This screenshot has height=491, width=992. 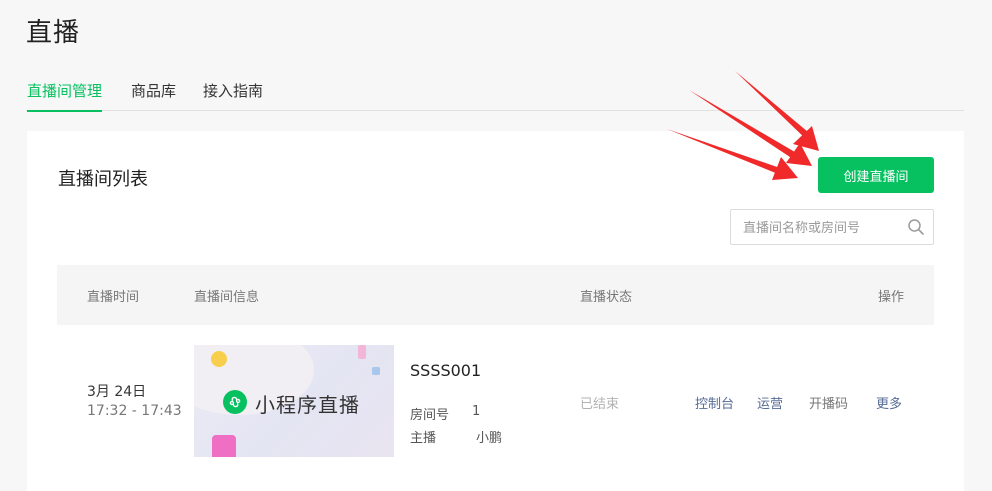 I want to click on pink-bar-decoration-icon, so click(x=362, y=352).